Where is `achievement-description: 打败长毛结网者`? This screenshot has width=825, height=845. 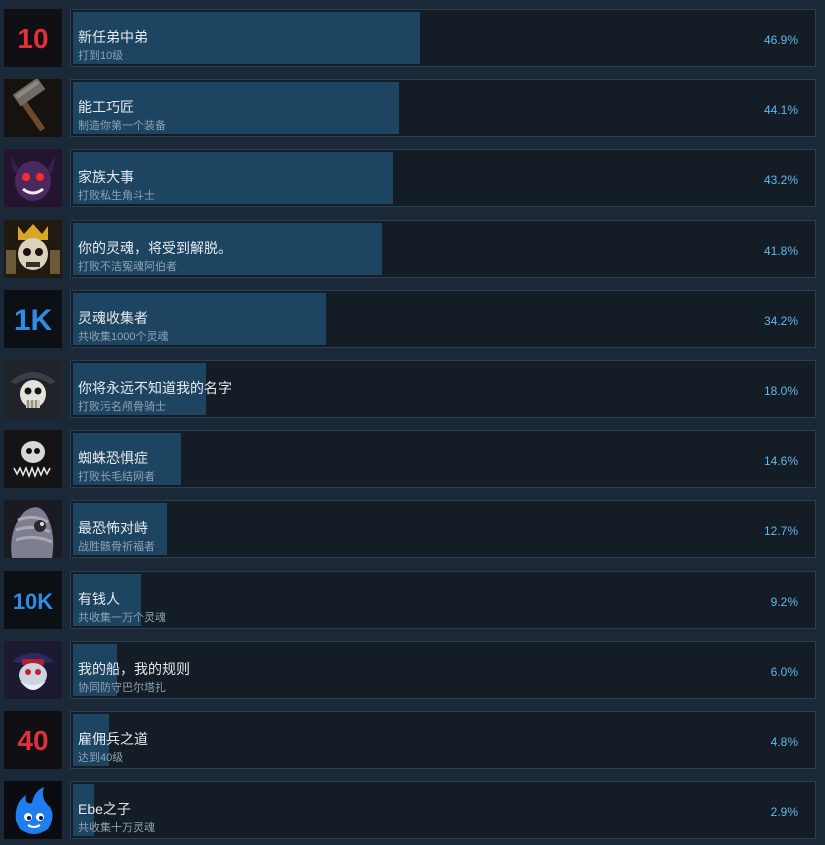
achievement-description: 打败长毛结网者 is located at coordinates (116, 477).